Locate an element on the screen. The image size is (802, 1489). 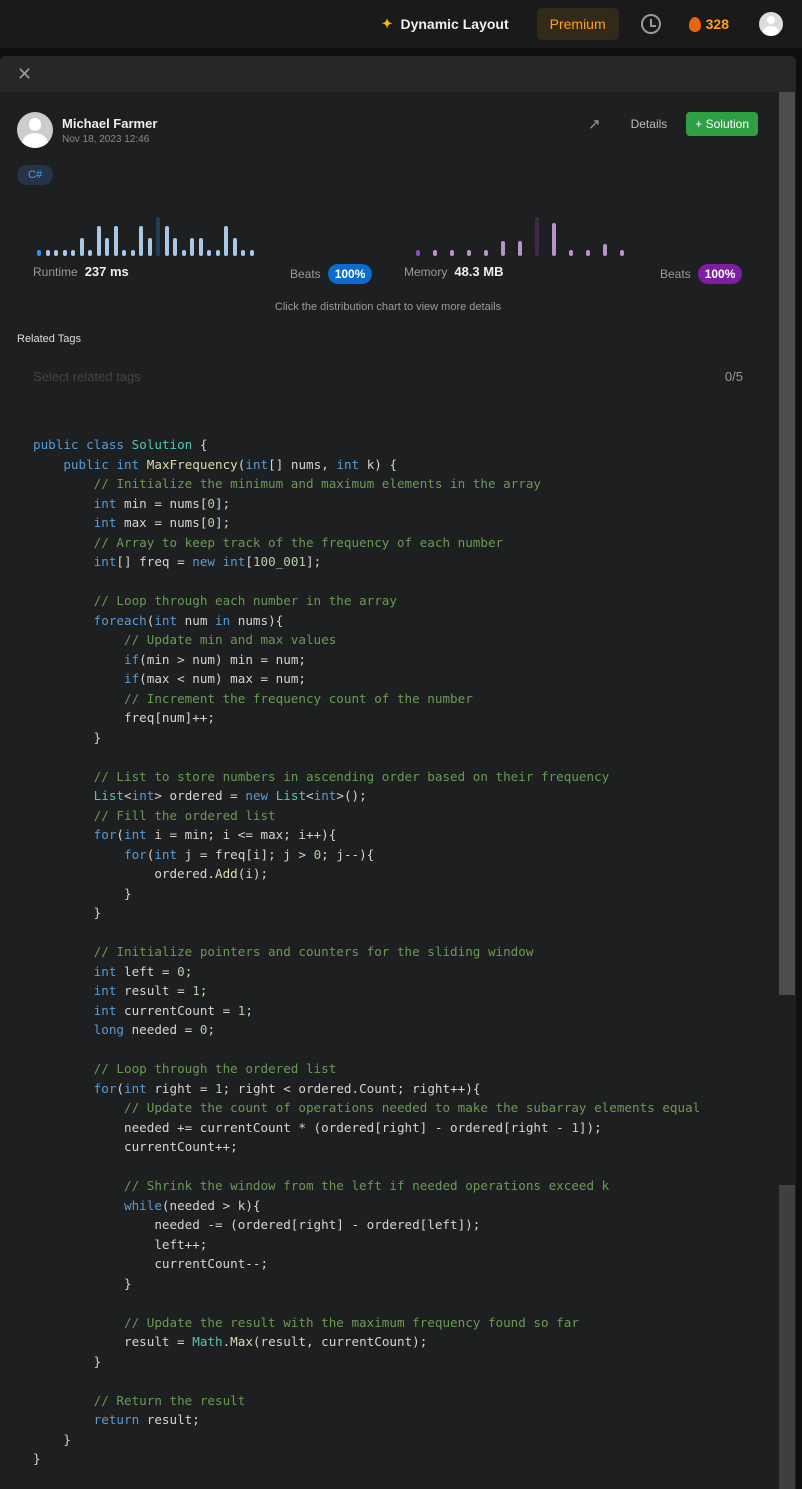
distribution-charts is located at coordinates (388, 231).